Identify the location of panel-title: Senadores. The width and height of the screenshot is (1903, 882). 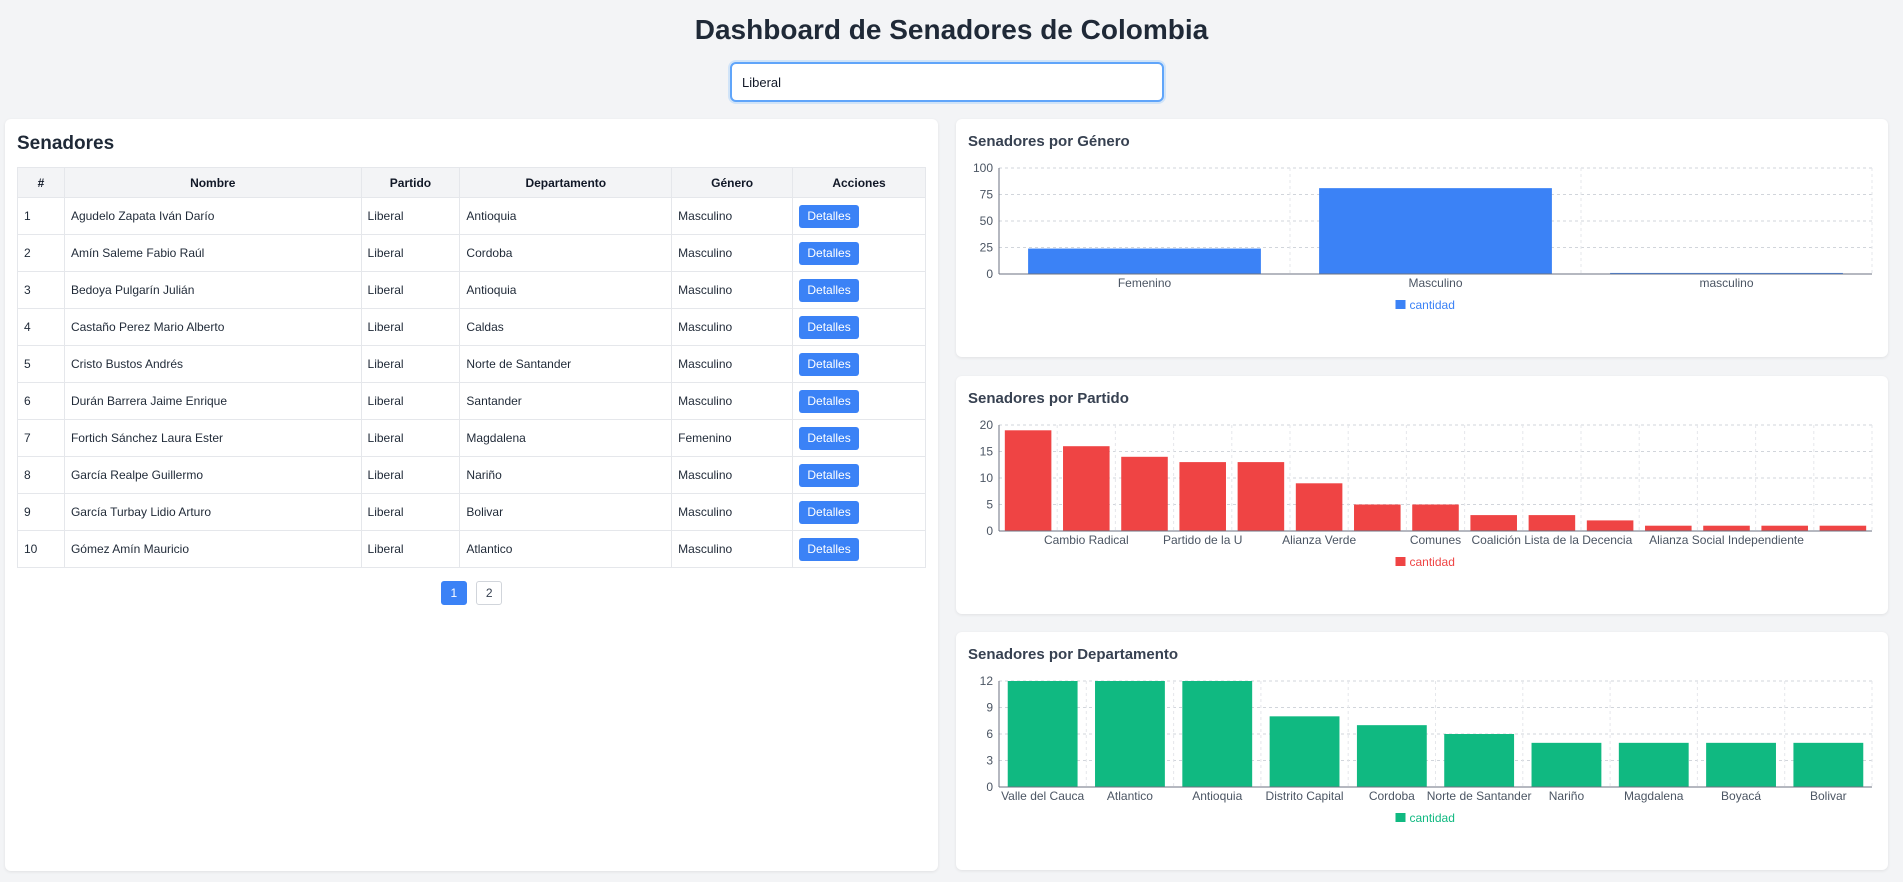
(66, 143).